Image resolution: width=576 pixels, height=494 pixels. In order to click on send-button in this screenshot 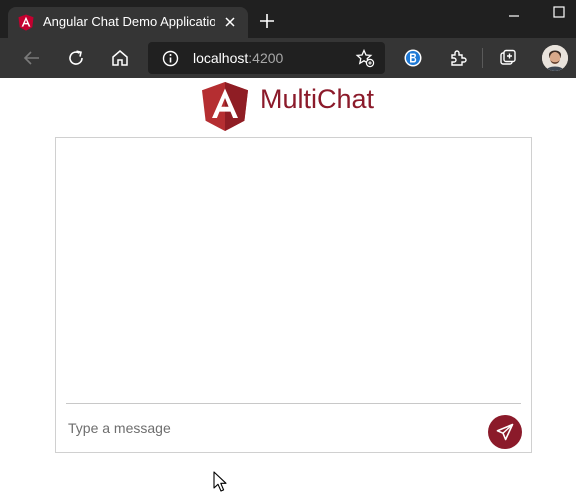, I will do `click(505, 432)`.